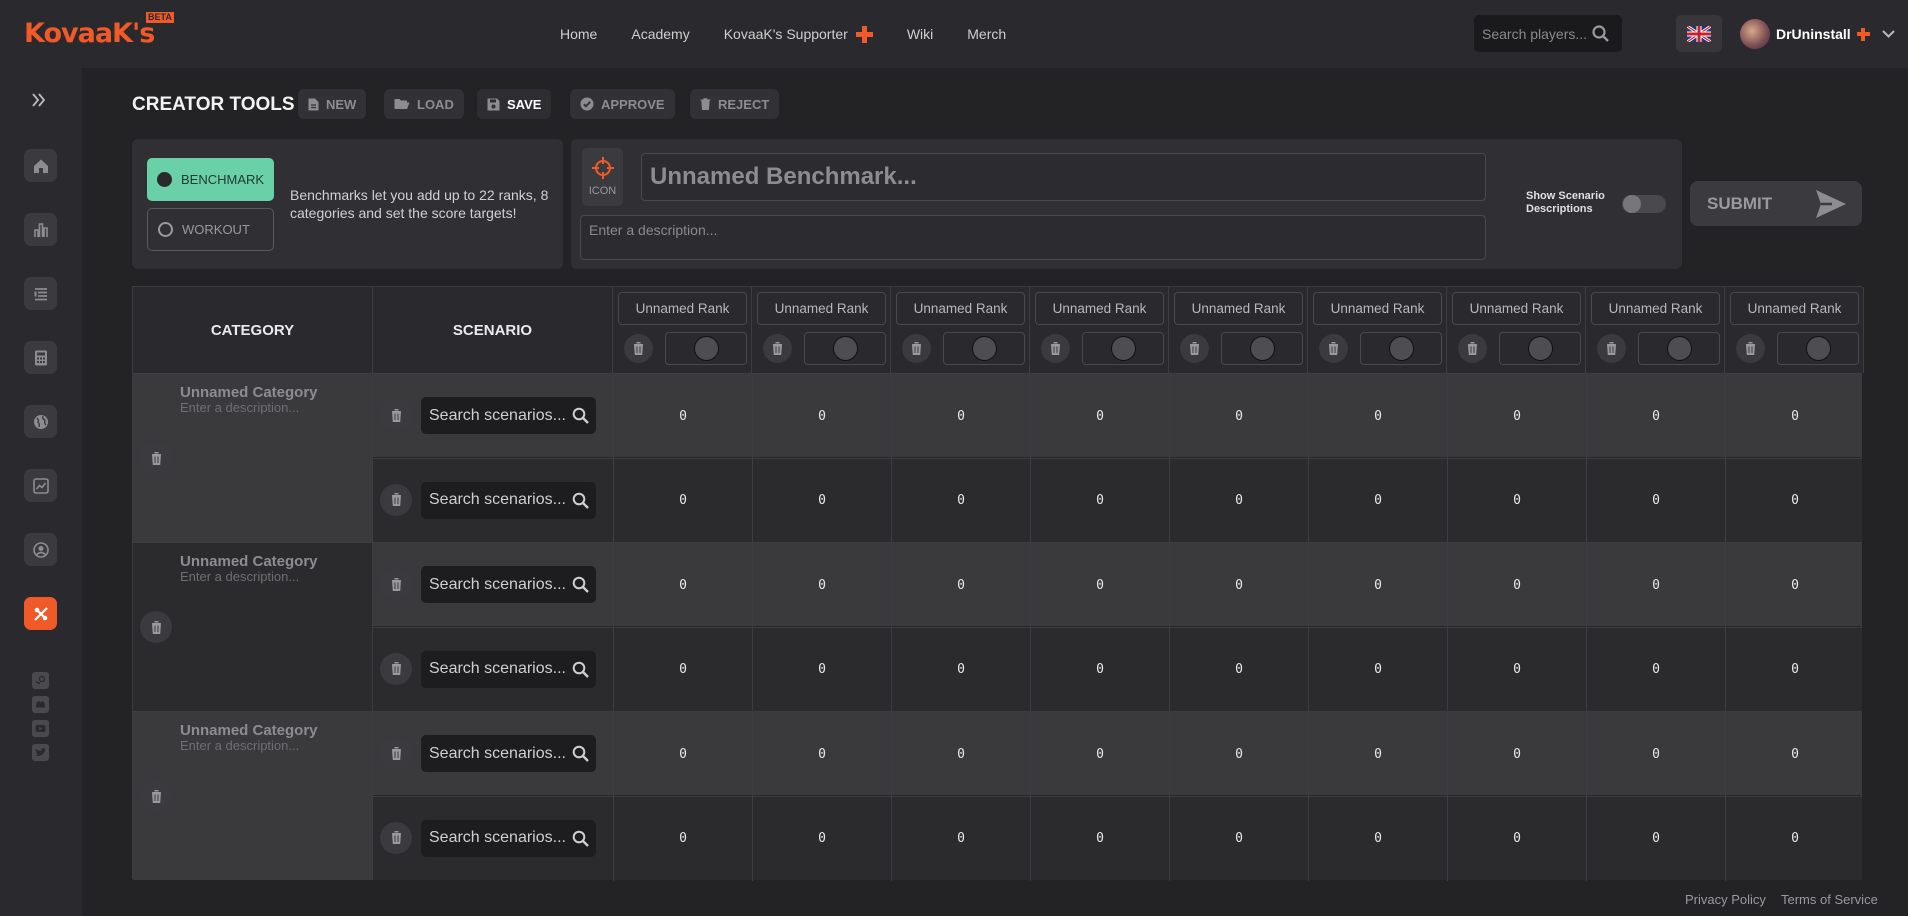 The image size is (1908, 916). Describe the element at coordinates (1699, 33) in the screenshot. I see `language-button` at that location.